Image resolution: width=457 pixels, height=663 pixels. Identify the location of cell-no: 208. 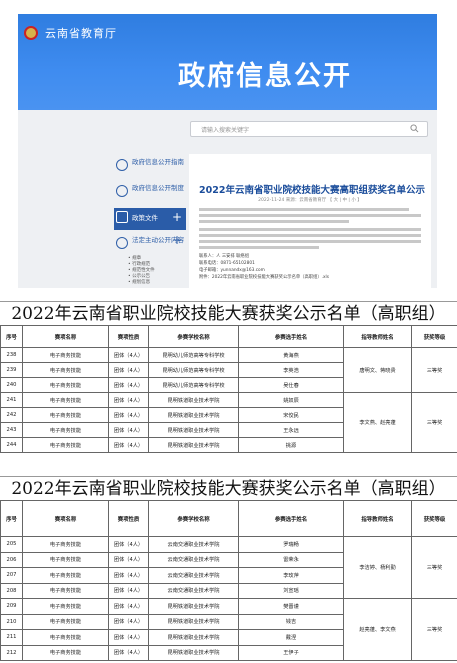
(11, 590).